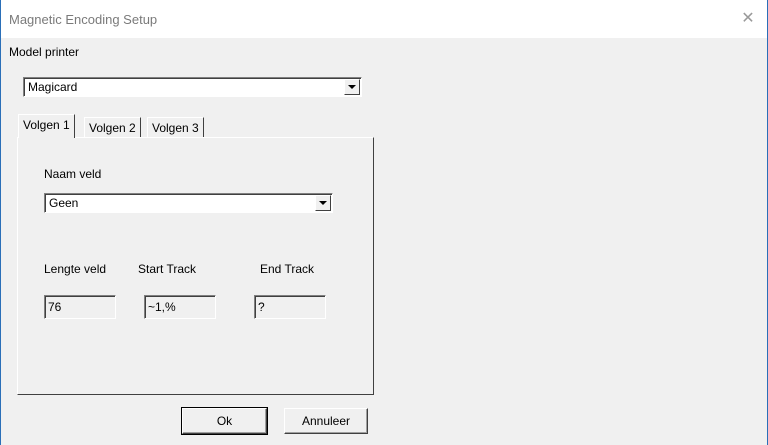  Describe the element at coordinates (112, 127) in the screenshot. I see `tab-volgen-2: Volgen 2` at that location.